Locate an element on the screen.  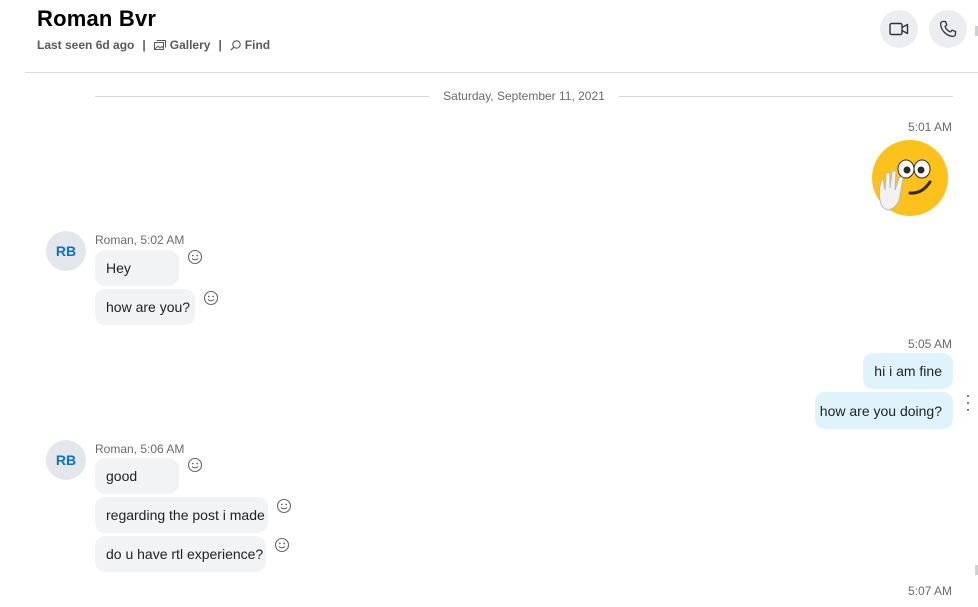
phone-icon is located at coordinates (948, 29).